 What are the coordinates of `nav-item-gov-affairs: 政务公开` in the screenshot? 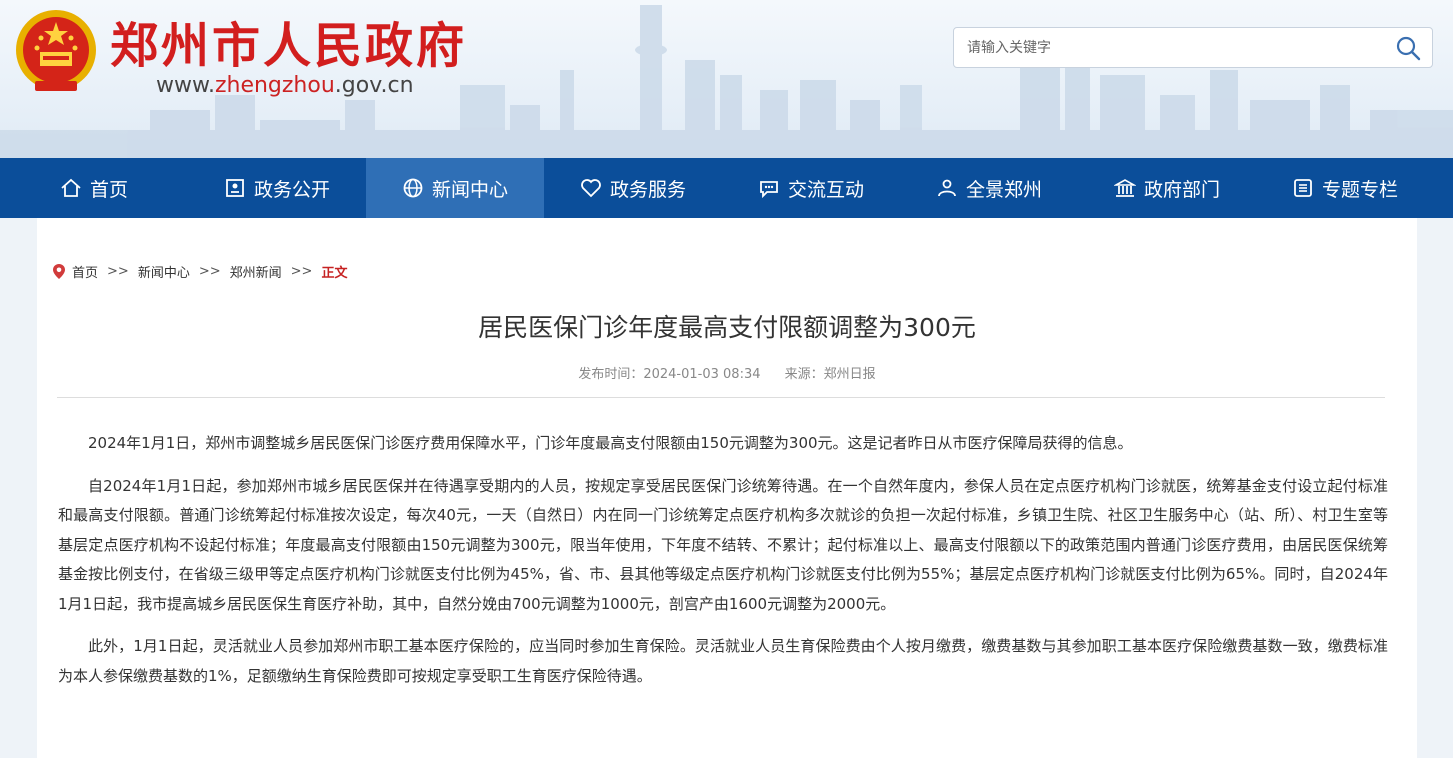 It's located at (277, 188).